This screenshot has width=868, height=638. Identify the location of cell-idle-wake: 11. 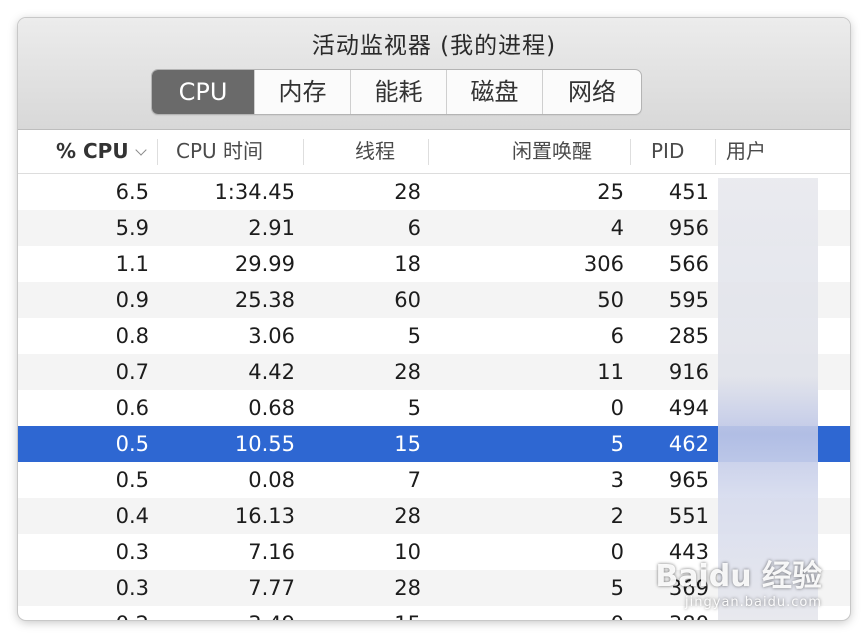
(610, 372).